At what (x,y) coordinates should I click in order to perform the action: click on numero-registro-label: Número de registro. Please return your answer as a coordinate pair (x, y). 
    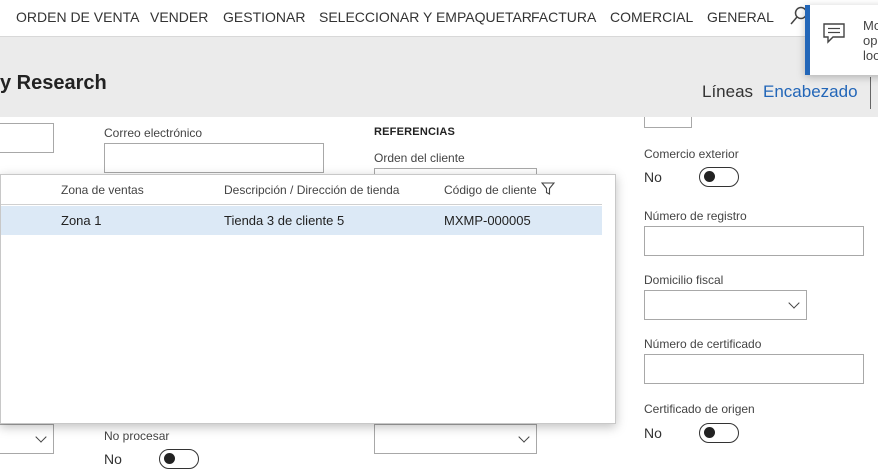
    Looking at the image, I should click on (695, 216).